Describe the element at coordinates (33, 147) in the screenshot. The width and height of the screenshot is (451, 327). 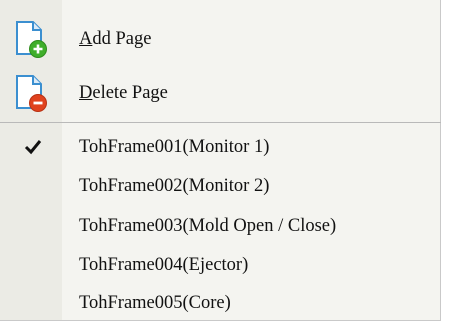
I see `checkmark-icon` at that location.